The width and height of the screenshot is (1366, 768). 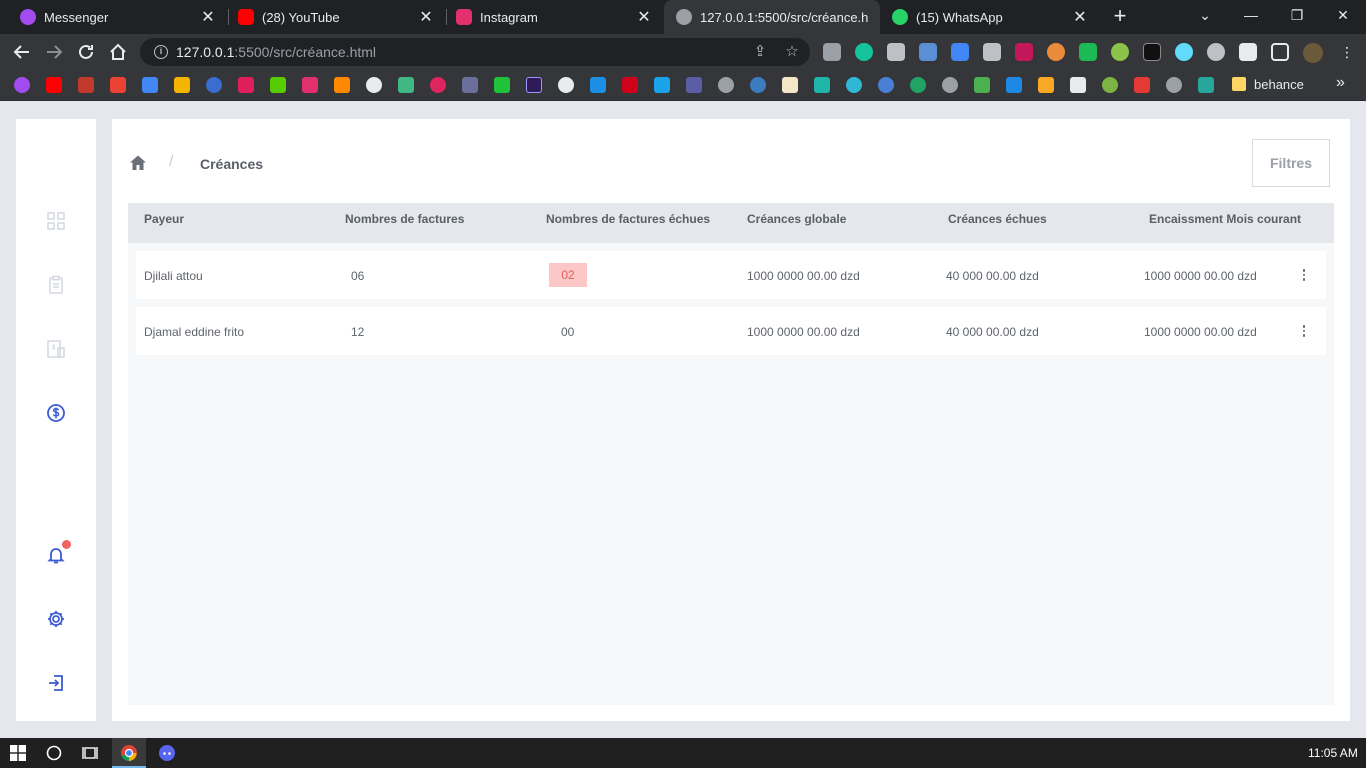 I want to click on sidebar-item-clipboard, so click(x=56, y=285).